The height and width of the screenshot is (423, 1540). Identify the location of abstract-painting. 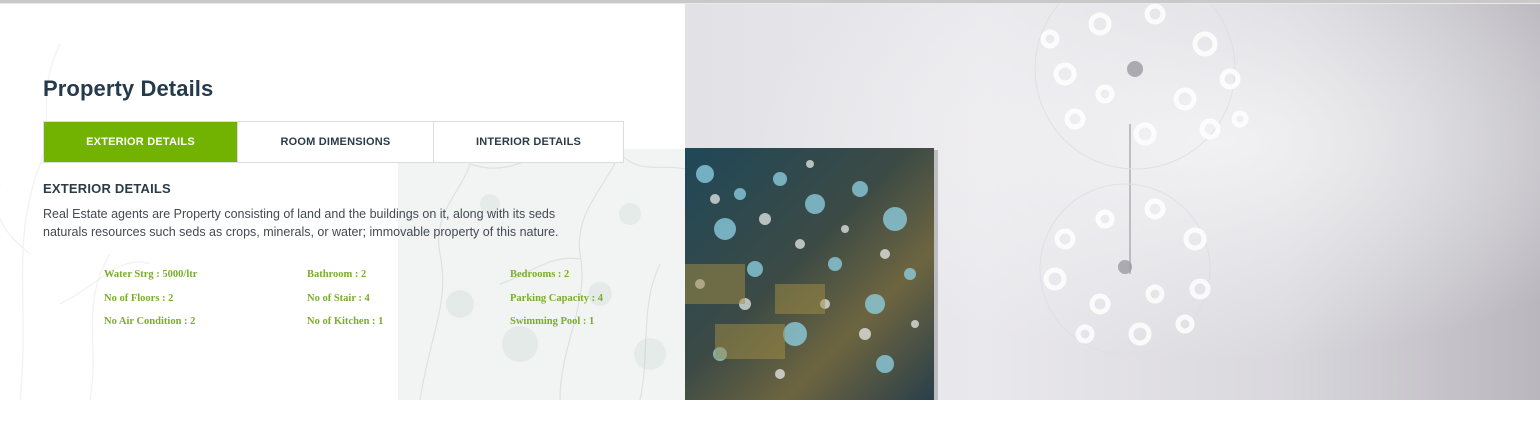
(811, 274).